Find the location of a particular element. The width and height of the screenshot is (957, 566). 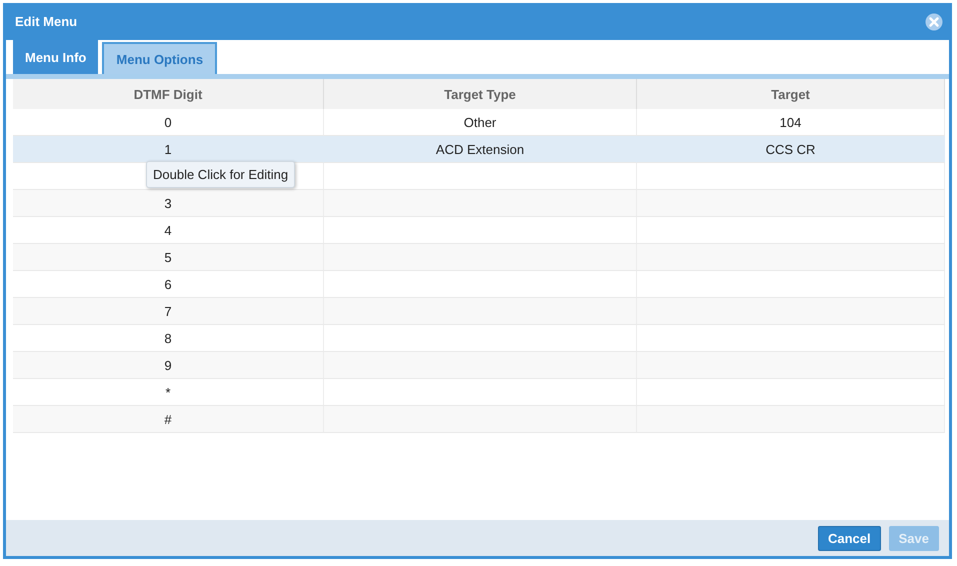

table-cell: 4 is located at coordinates (168, 230).